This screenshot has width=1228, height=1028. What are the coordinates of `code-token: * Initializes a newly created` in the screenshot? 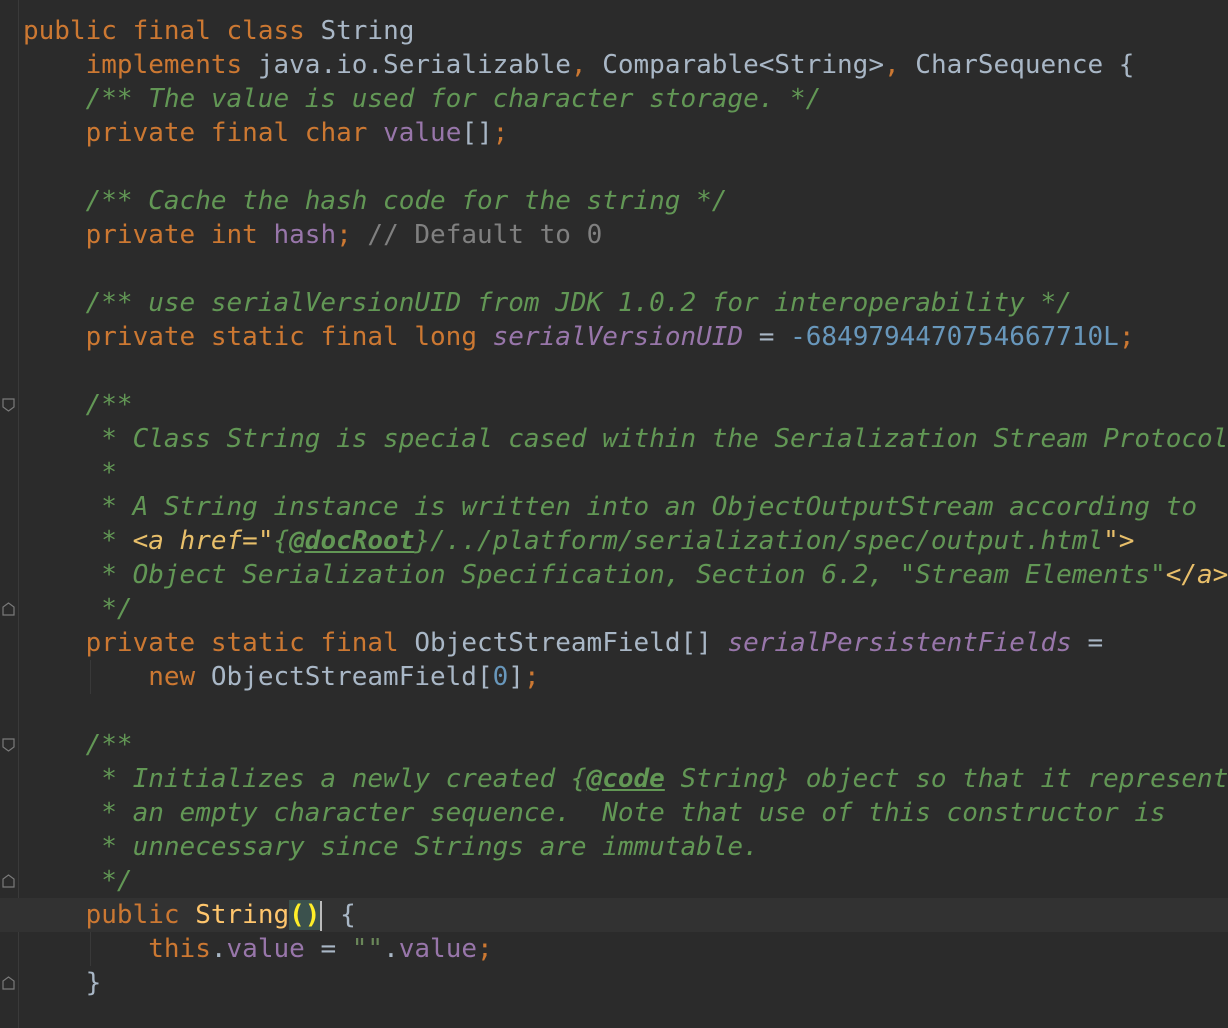 It's located at (336, 779).